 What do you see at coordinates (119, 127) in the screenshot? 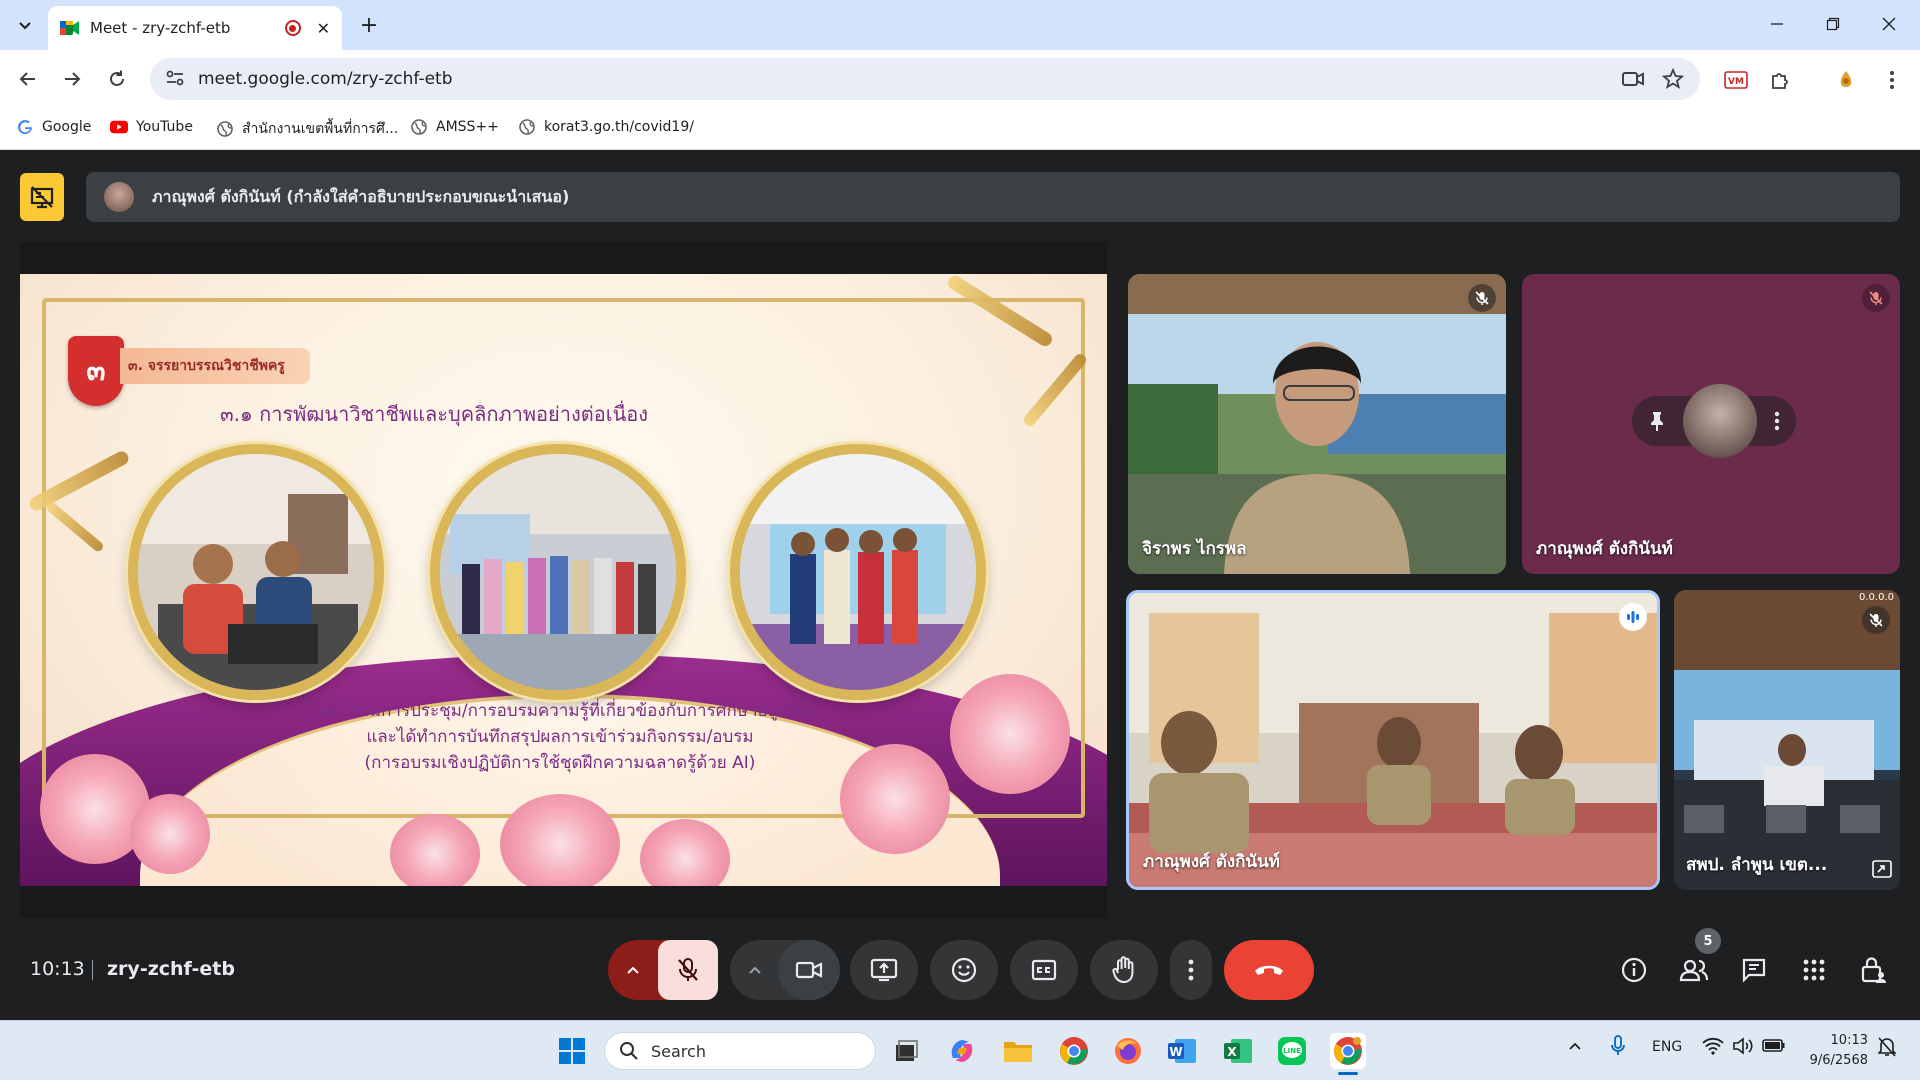
I see `youtube-icon` at bounding box center [119, 127].